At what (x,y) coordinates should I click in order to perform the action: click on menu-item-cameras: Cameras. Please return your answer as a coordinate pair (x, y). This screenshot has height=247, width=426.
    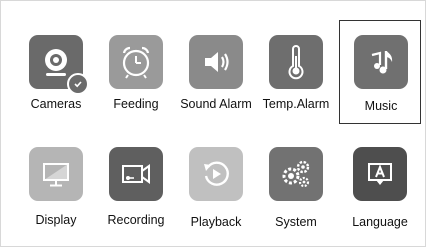
    Looking at the image, I should click on (56, 73).